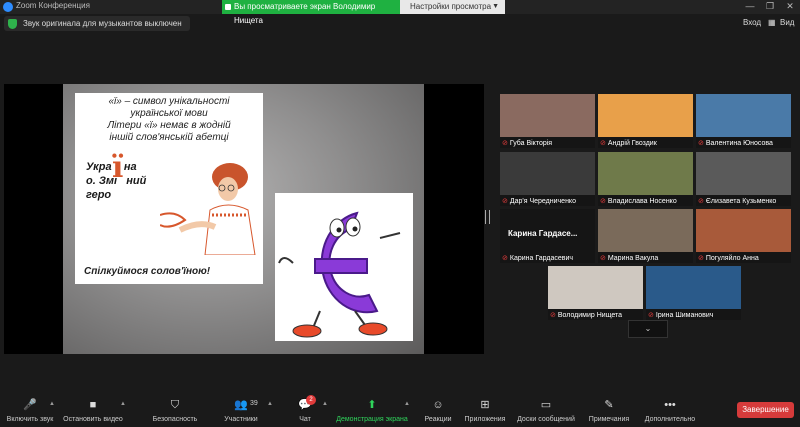 The image size is (800, 427). I want to click on ukr-part-e: геро, so click(99, 195).